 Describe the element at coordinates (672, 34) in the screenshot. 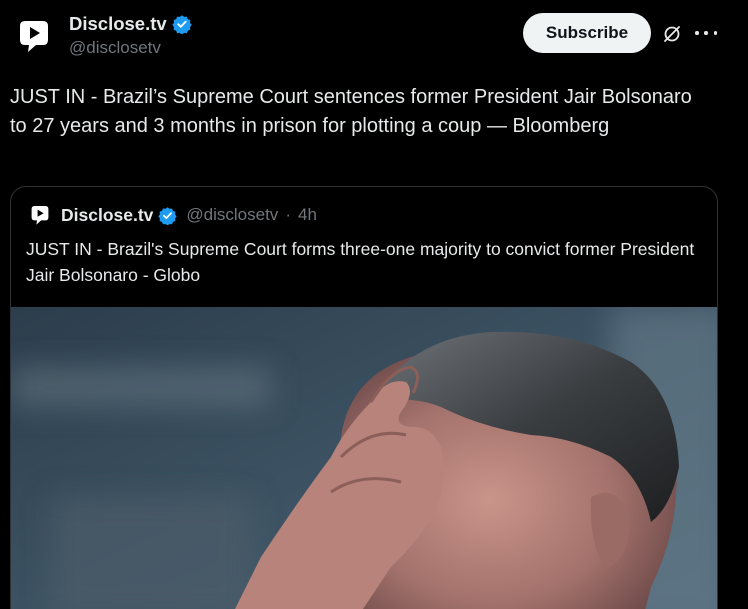

I see `grok-icon` at that location.